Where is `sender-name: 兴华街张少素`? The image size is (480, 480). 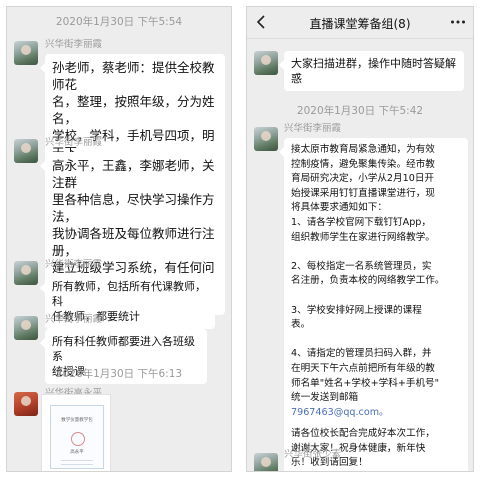
sender-name: 兴华街张少素 is located at coordinates (313, 454).